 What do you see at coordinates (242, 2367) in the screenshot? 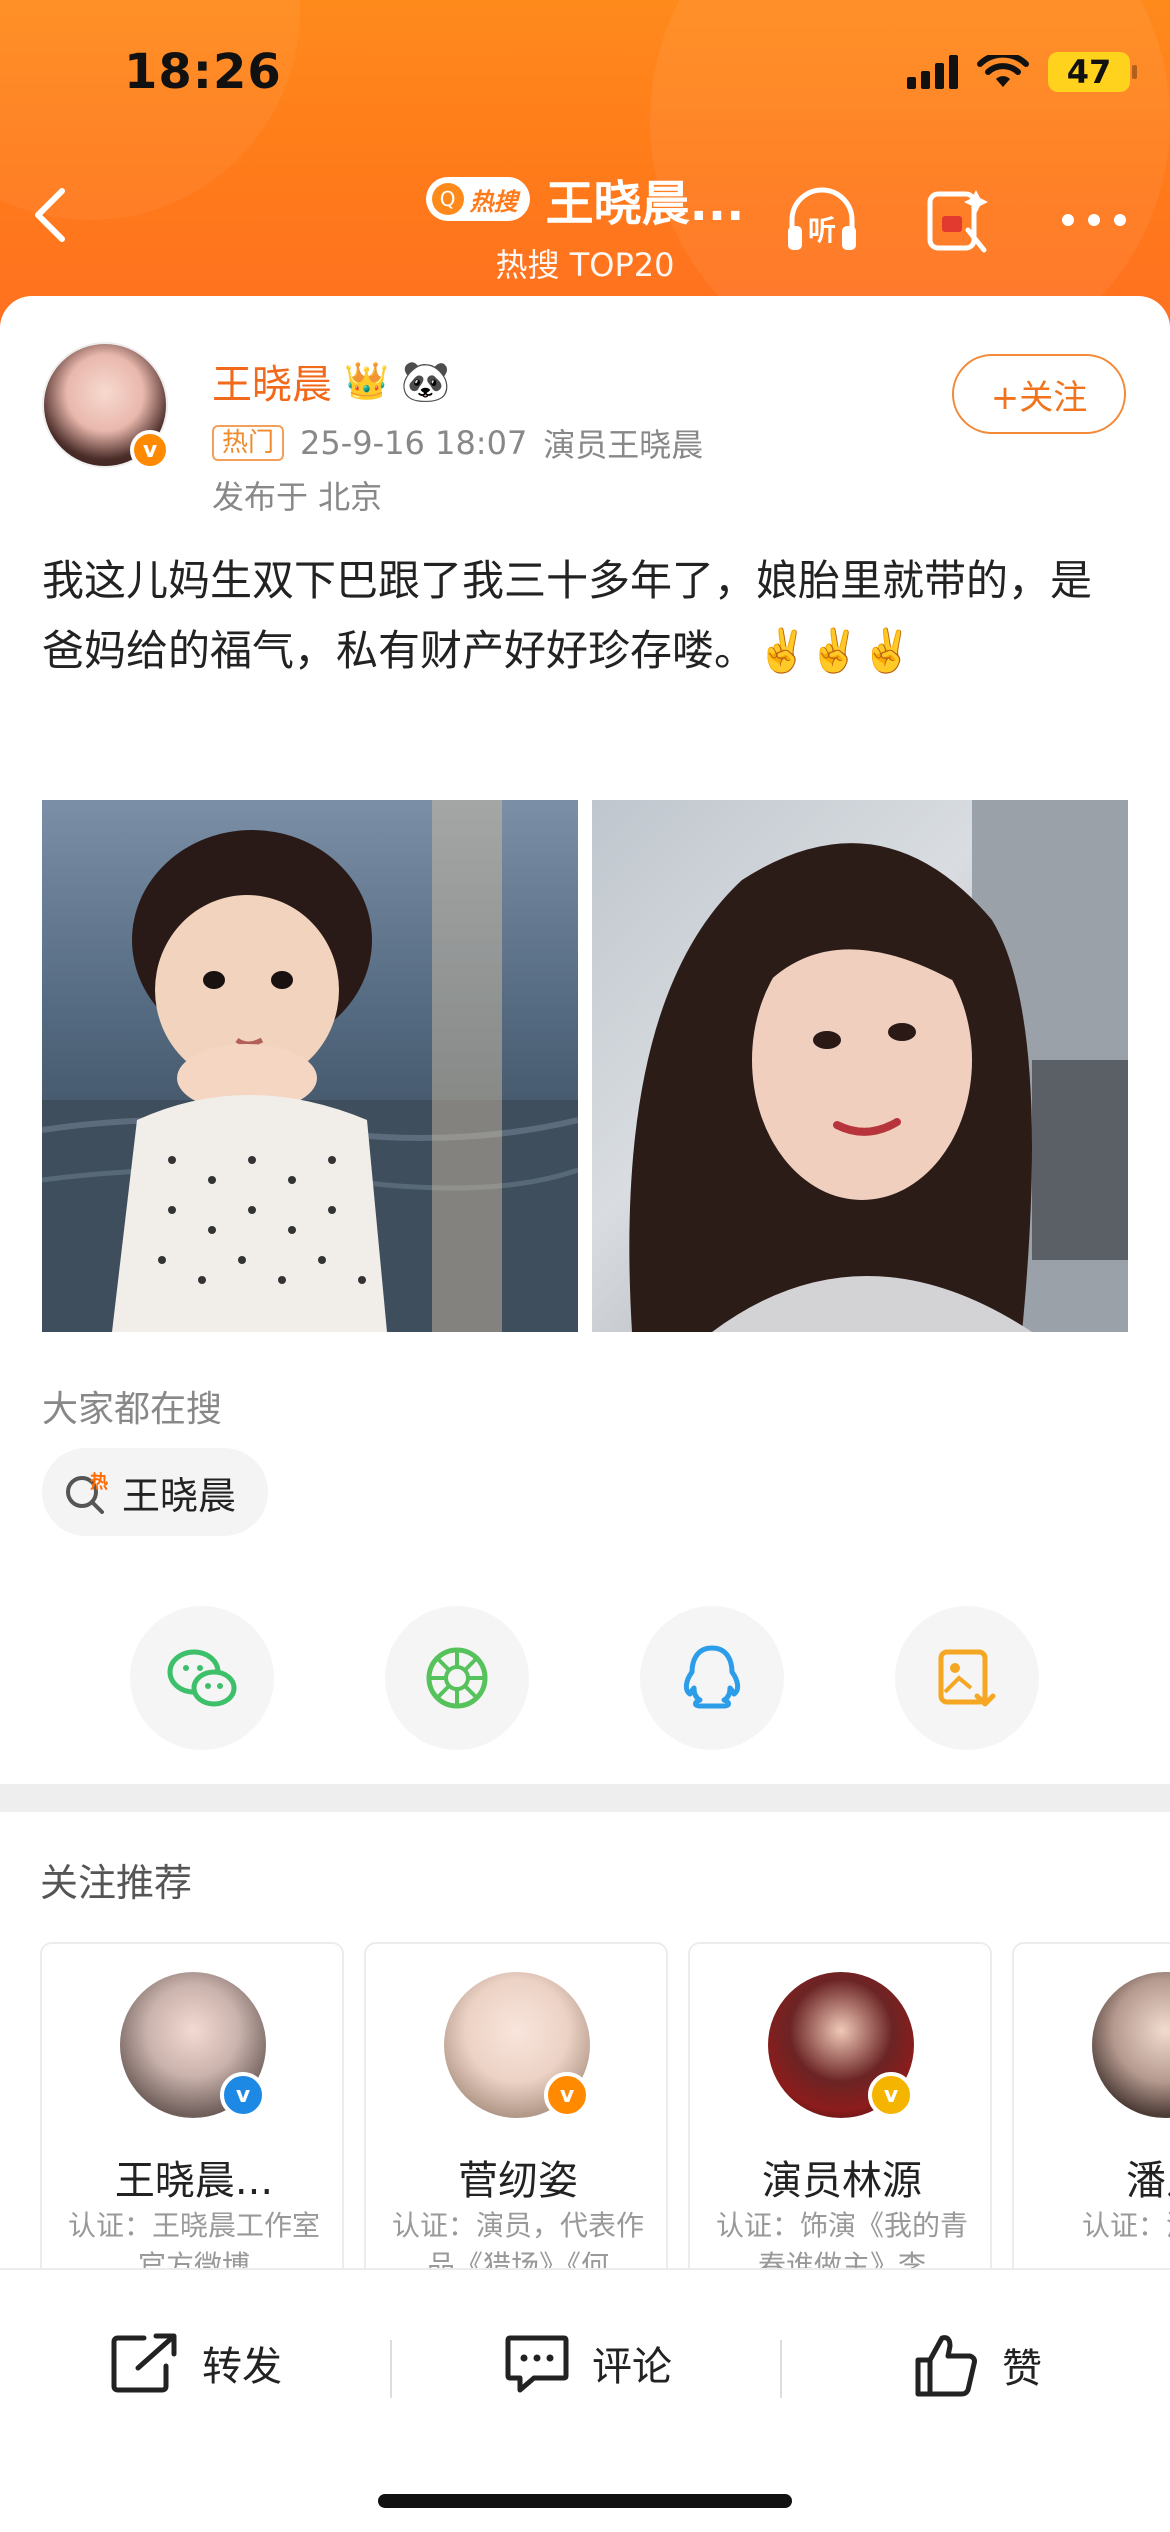
I see `repost-label: 转发` at bounding box center [242, 2367].